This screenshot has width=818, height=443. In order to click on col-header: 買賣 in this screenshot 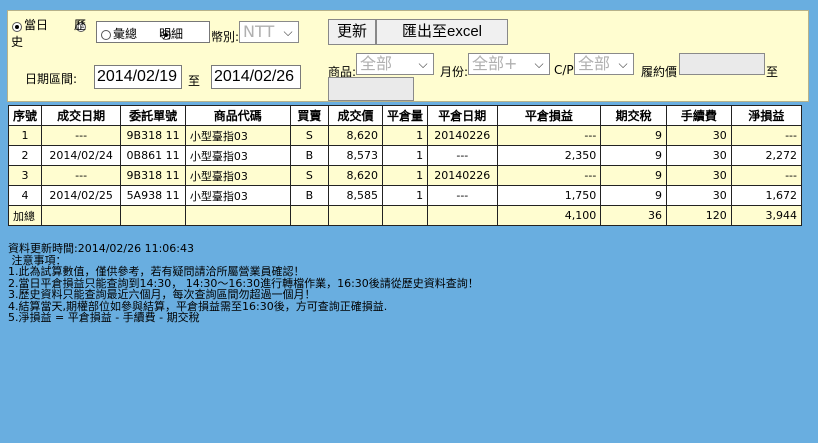, I will do `click(309, 115)`.